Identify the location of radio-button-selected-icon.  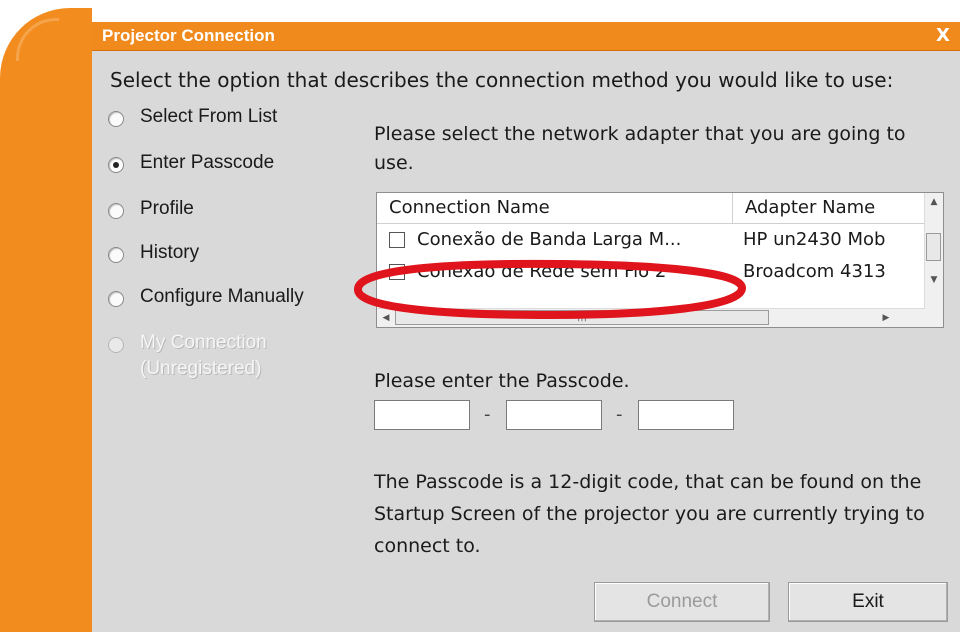
(116, 165).